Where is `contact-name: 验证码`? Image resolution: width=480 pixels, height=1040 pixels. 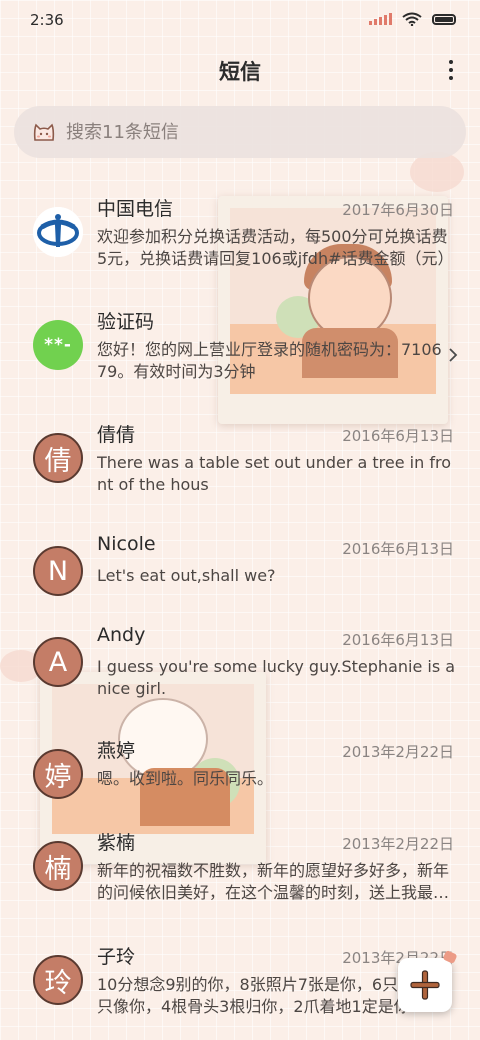
contact-name: 验证码 is located at coordinates (126, 322).